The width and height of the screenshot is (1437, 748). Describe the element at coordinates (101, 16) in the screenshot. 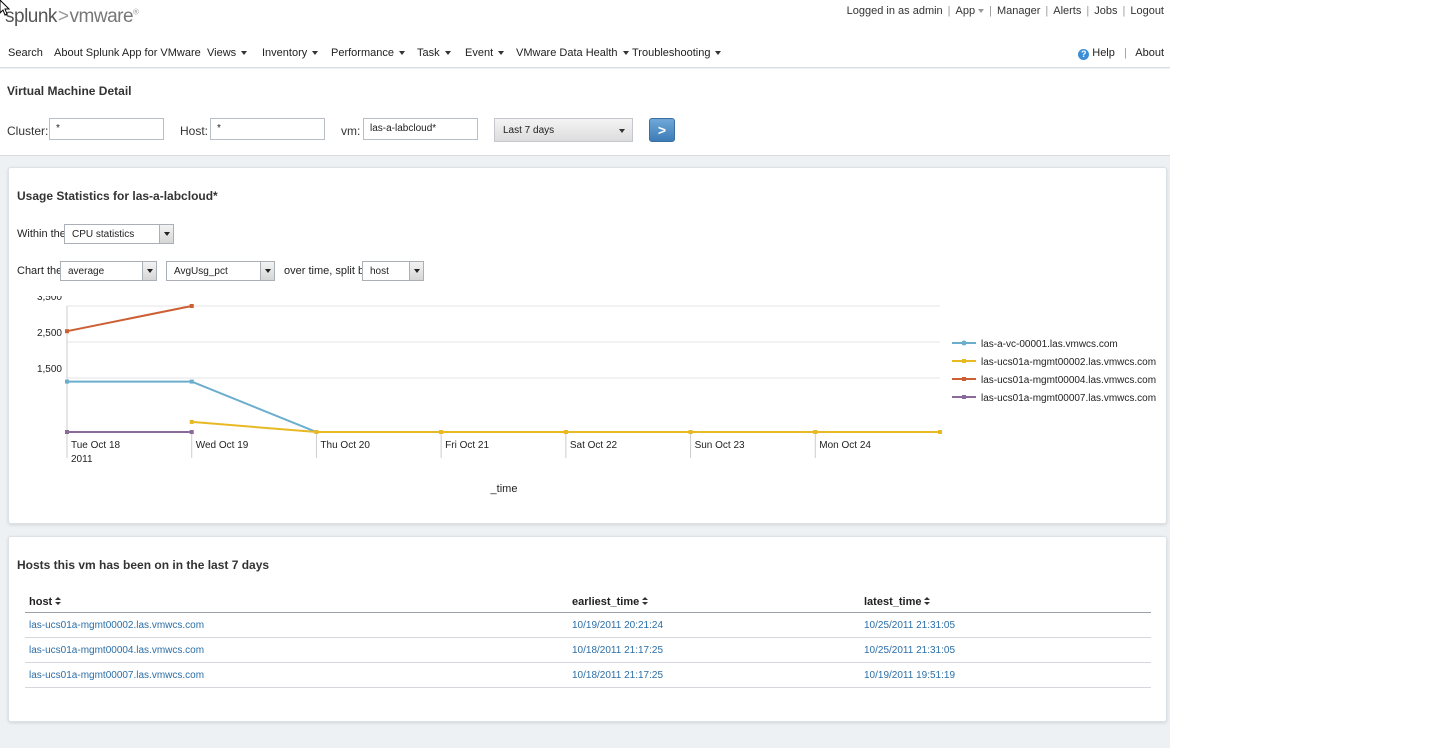

I see `logo-vmware-text: vmware` at that location.